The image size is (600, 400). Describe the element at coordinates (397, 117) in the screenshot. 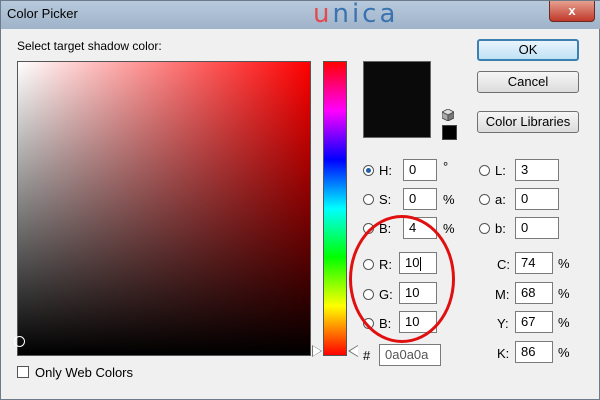

I see `current-color-swatch` at that location.